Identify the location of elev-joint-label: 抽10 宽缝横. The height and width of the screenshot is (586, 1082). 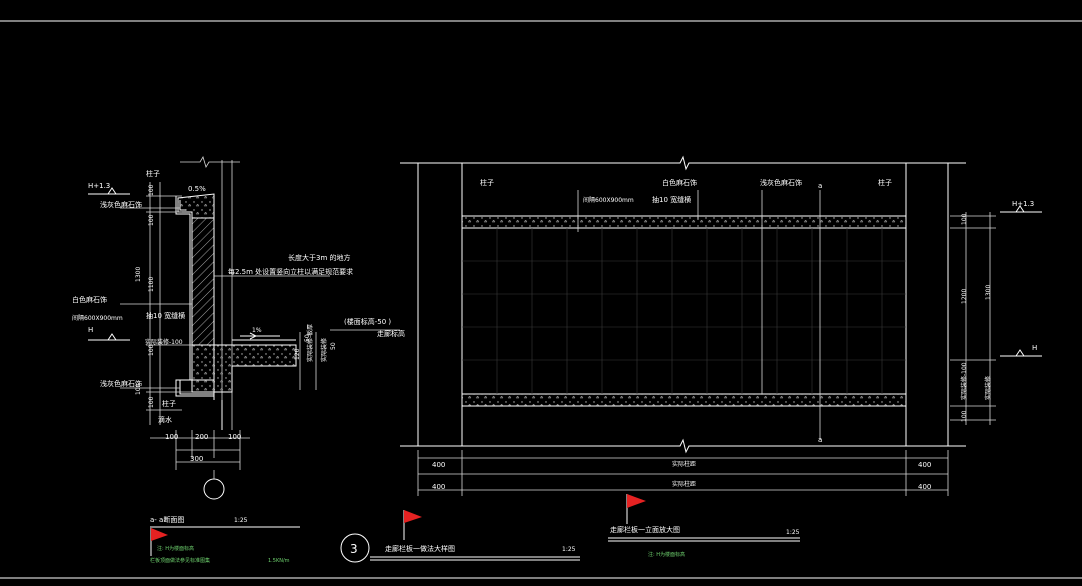
(671, 199).